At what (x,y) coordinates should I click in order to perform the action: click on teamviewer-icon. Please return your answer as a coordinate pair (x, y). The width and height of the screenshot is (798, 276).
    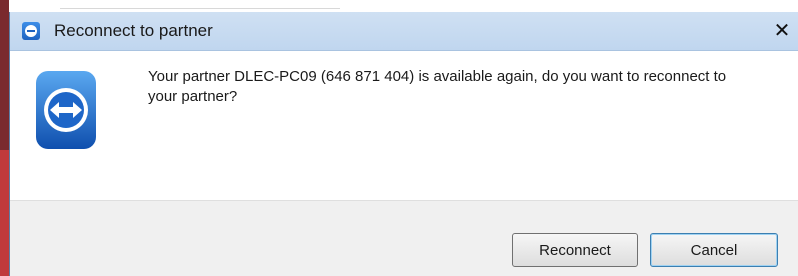
    Looking at the image, I should click on (31, 31).